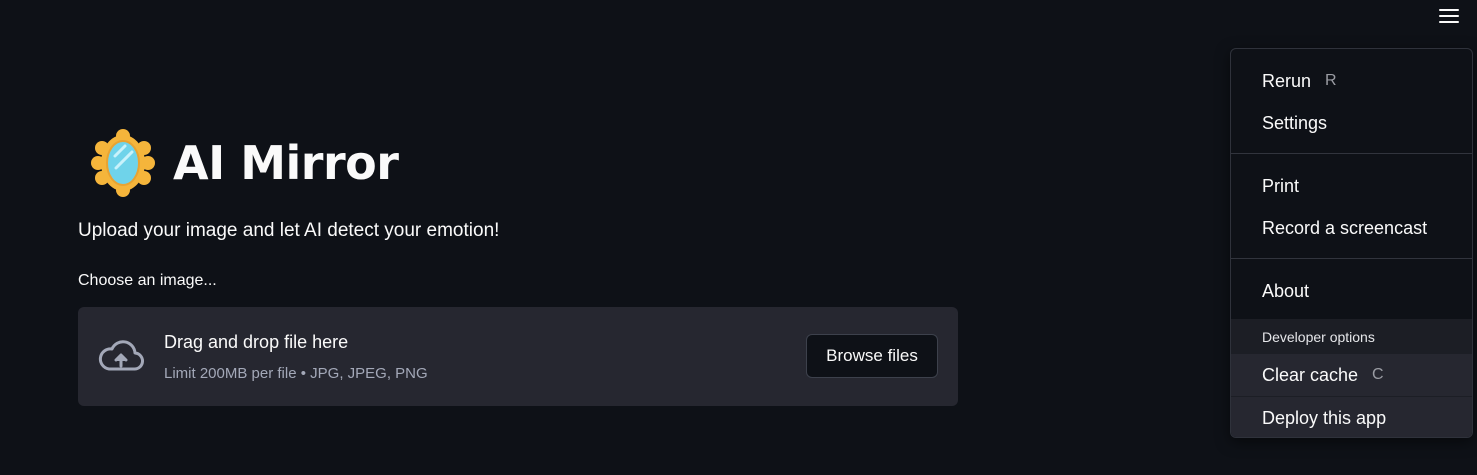  Describe the element at coordinates (1318, 337) in the screenshot. I see `developer-options-header: Developer options` at that location.